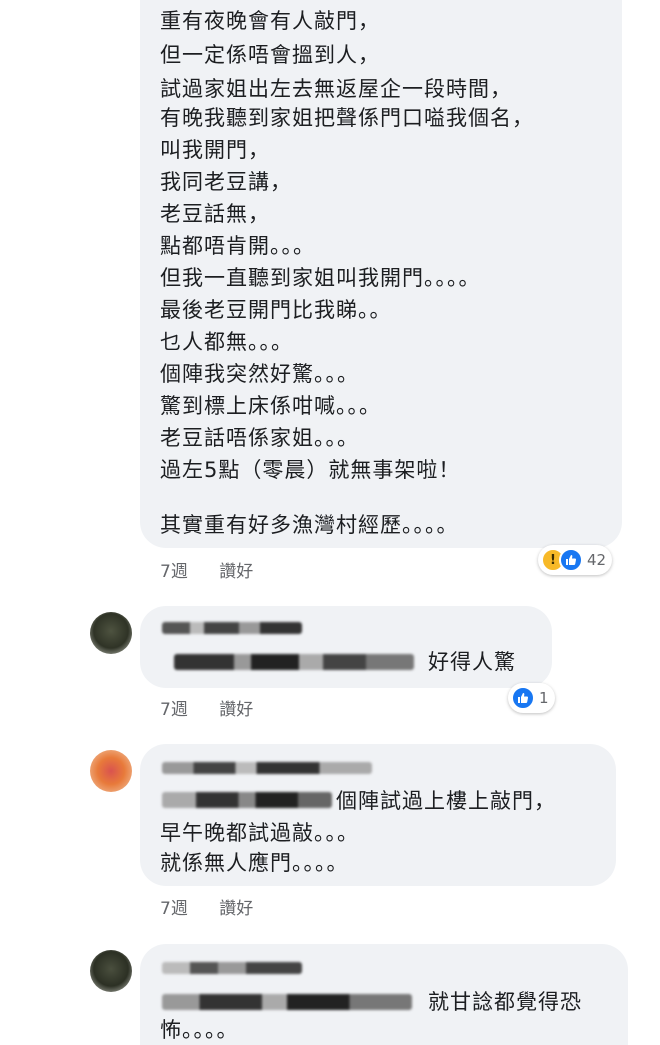 The height and width of the screenshot is (1045, 660). What do you see at coordinates (472, 662) in the screenshot?
I see `comment-2-text: 好得人驚` at bounding box center [472, 662].